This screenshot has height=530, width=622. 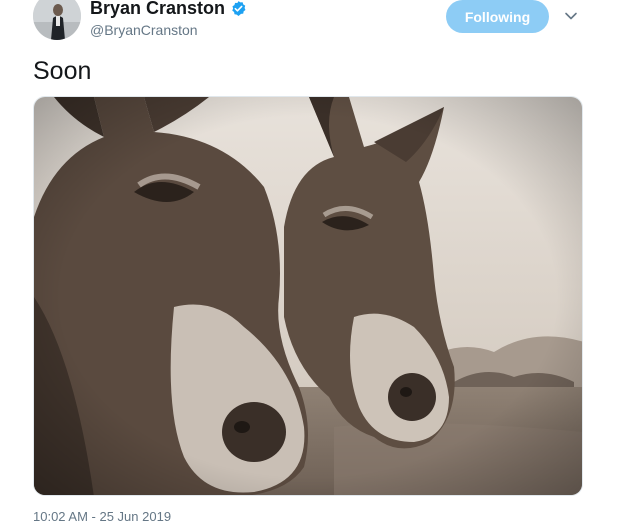 I want to click on chevron-down-icon, so click(x=571, y=16).